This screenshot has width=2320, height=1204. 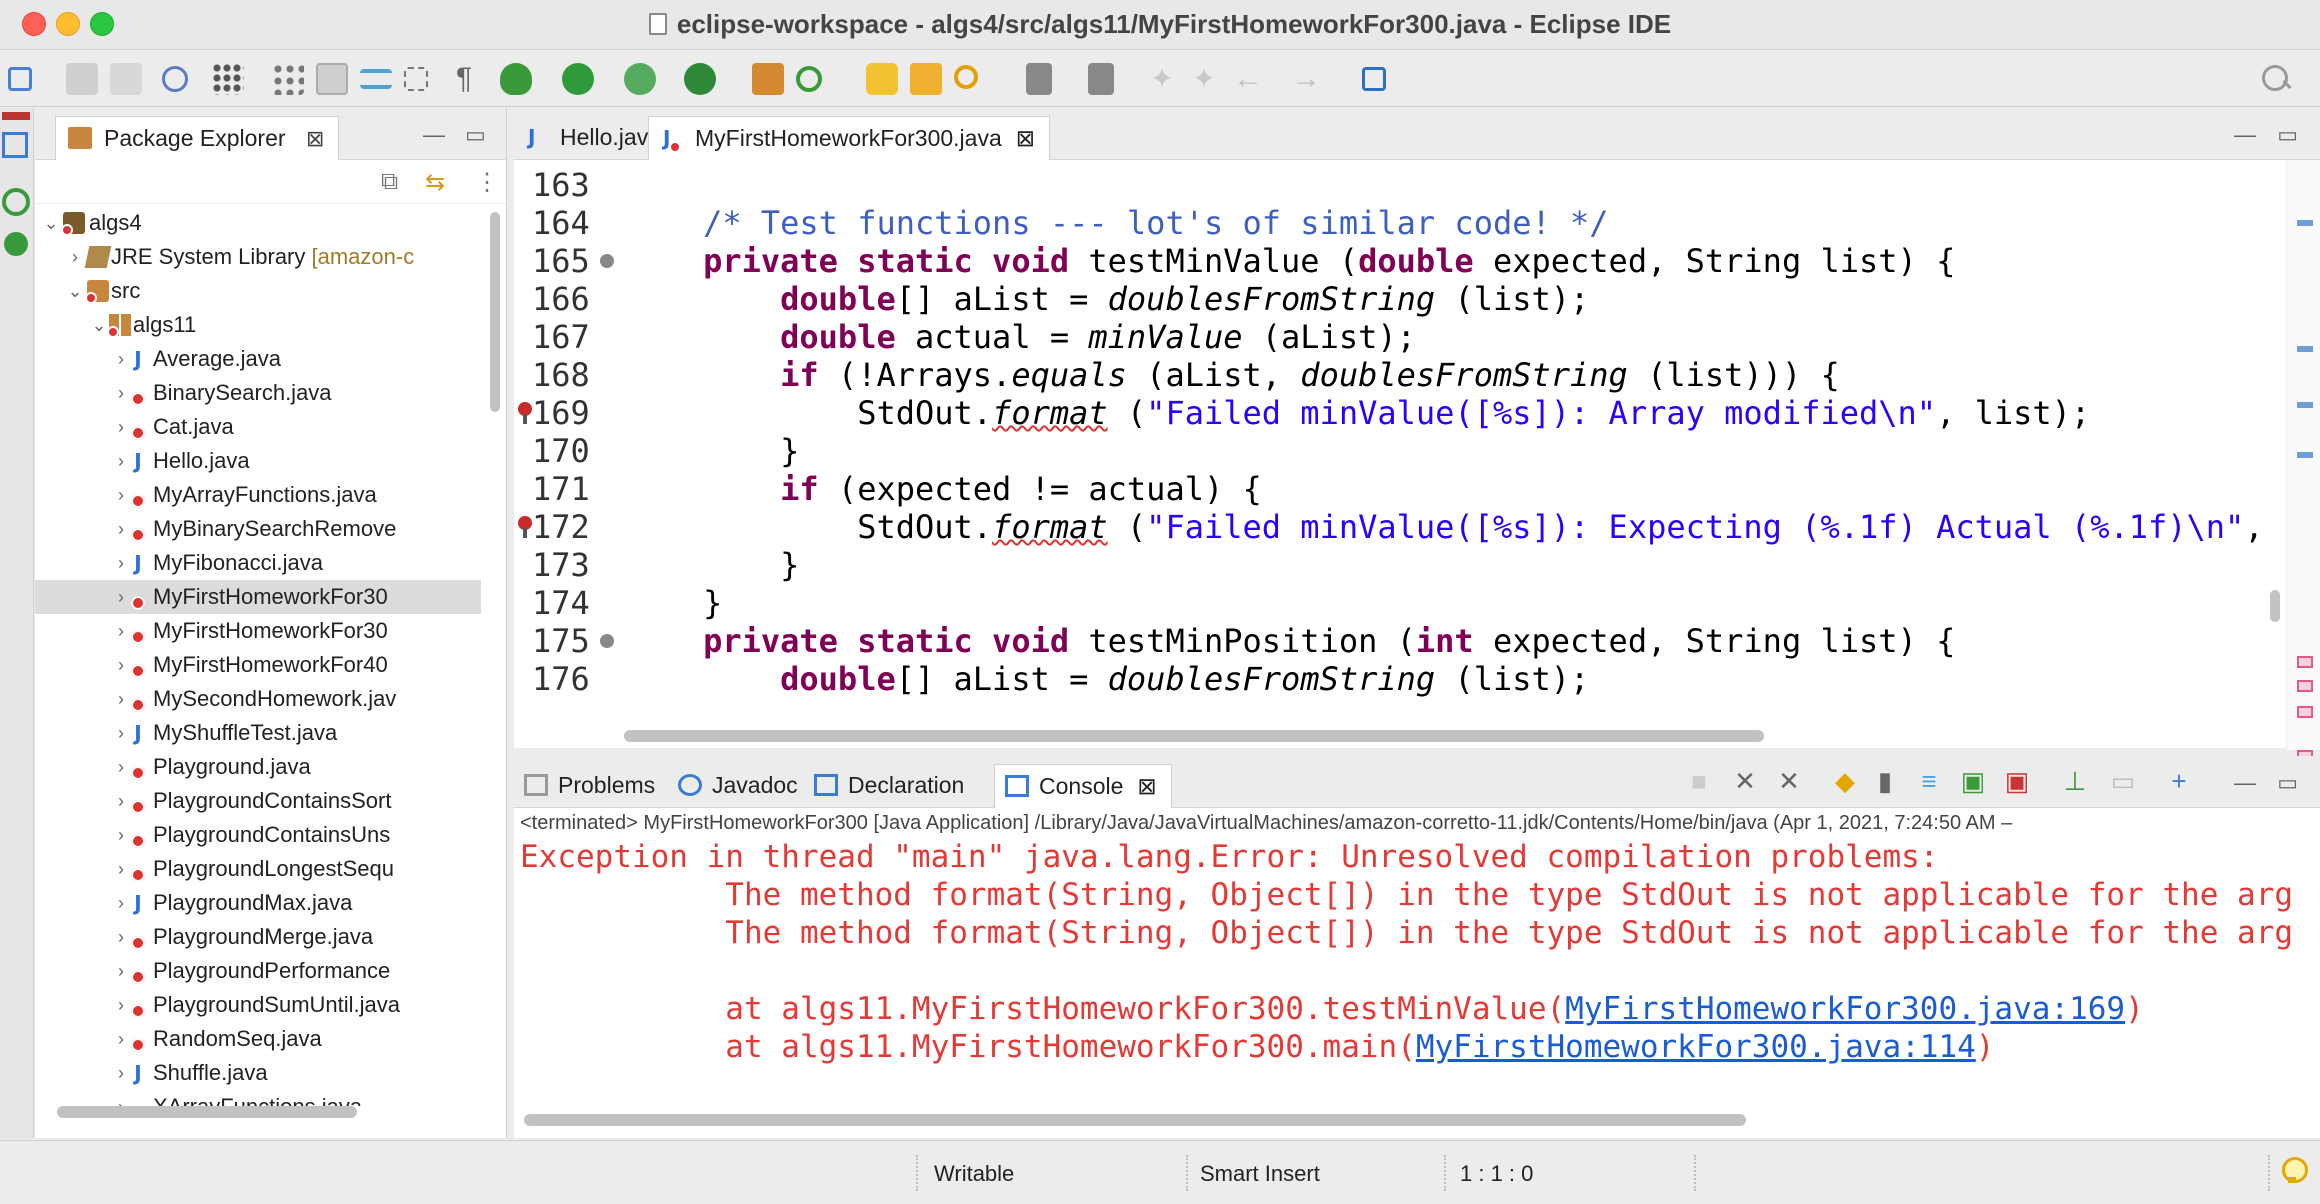 I want to click on tree-item: › Playground.java, so click(x=258, y=767).